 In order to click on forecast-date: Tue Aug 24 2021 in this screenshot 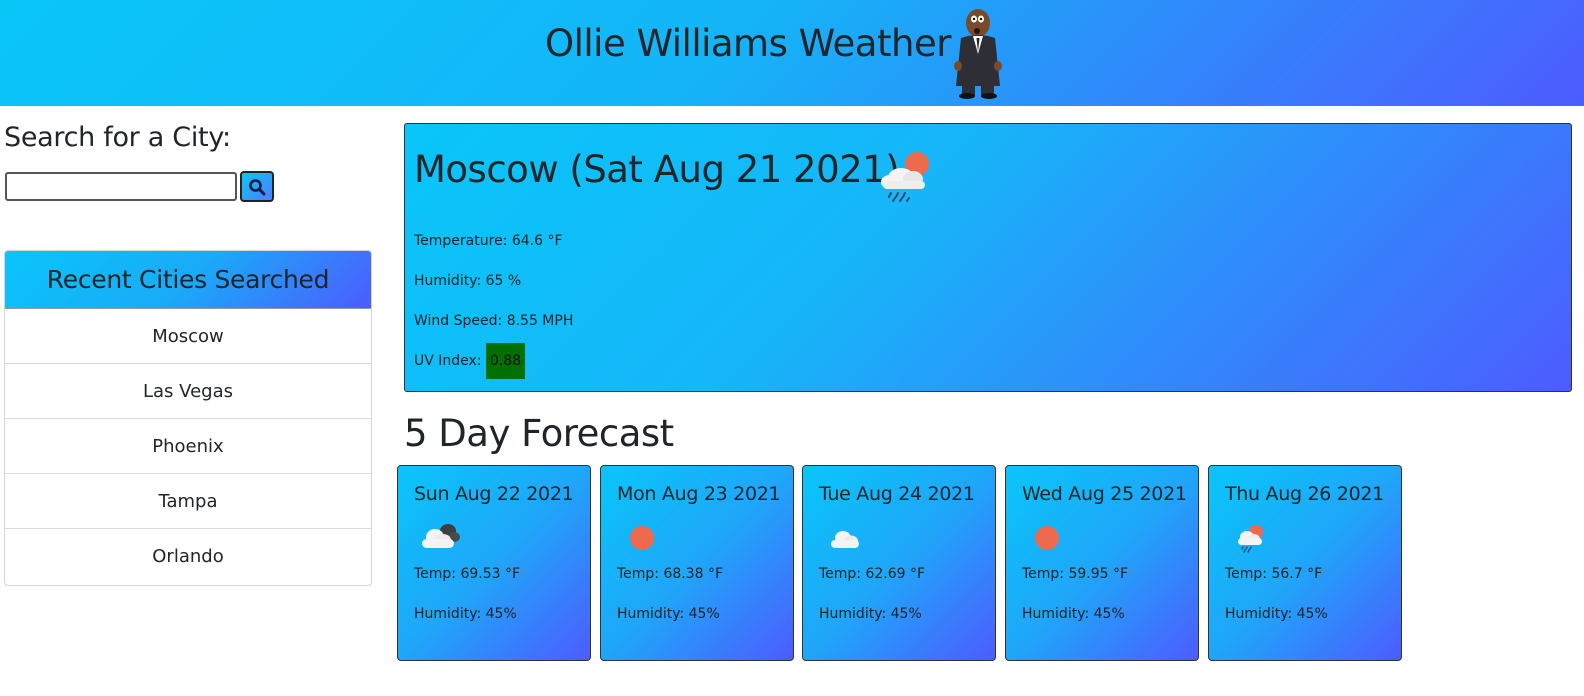, I will do `click(897, 494)`.